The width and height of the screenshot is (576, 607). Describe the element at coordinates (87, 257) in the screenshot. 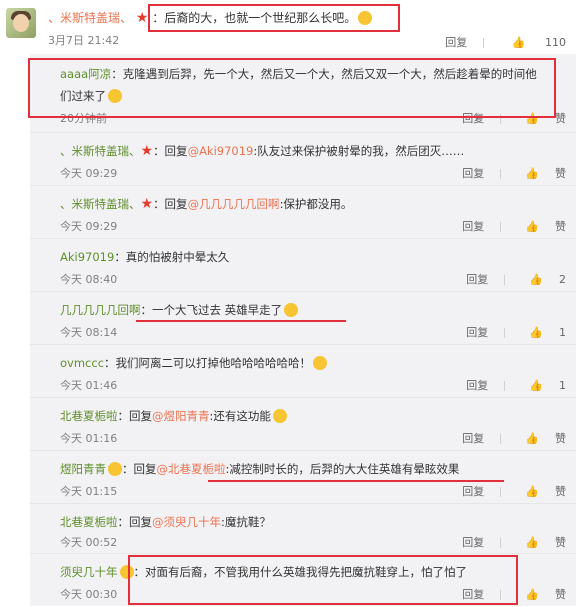

I see `username: Aki97019` at that location.